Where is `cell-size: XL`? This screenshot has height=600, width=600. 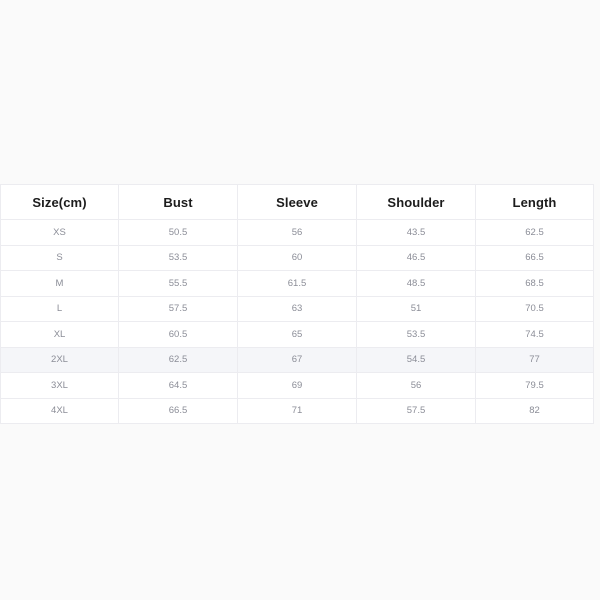 cell-size: XL is located at coordinates (59, 334).